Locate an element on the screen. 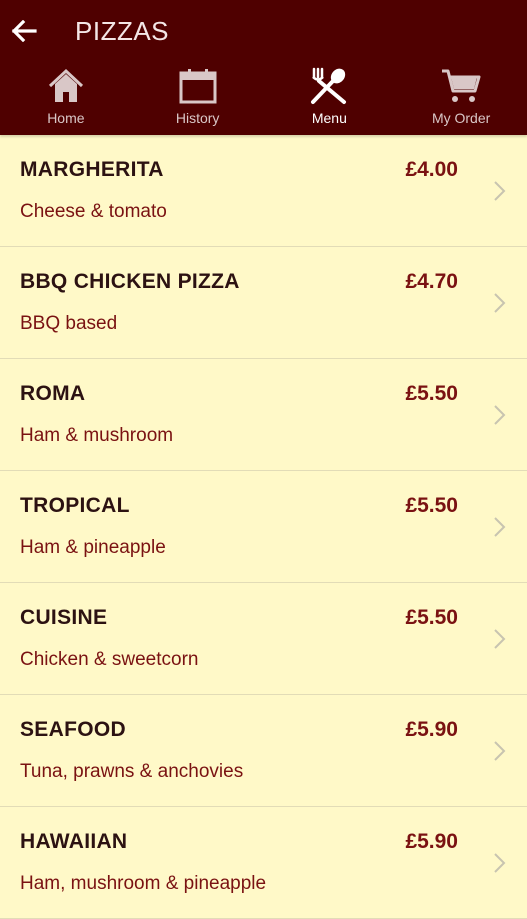 Image resolution: width=527 pixels, height=919 pixels. item-name: ROMA is located at coordinates (53, 393).